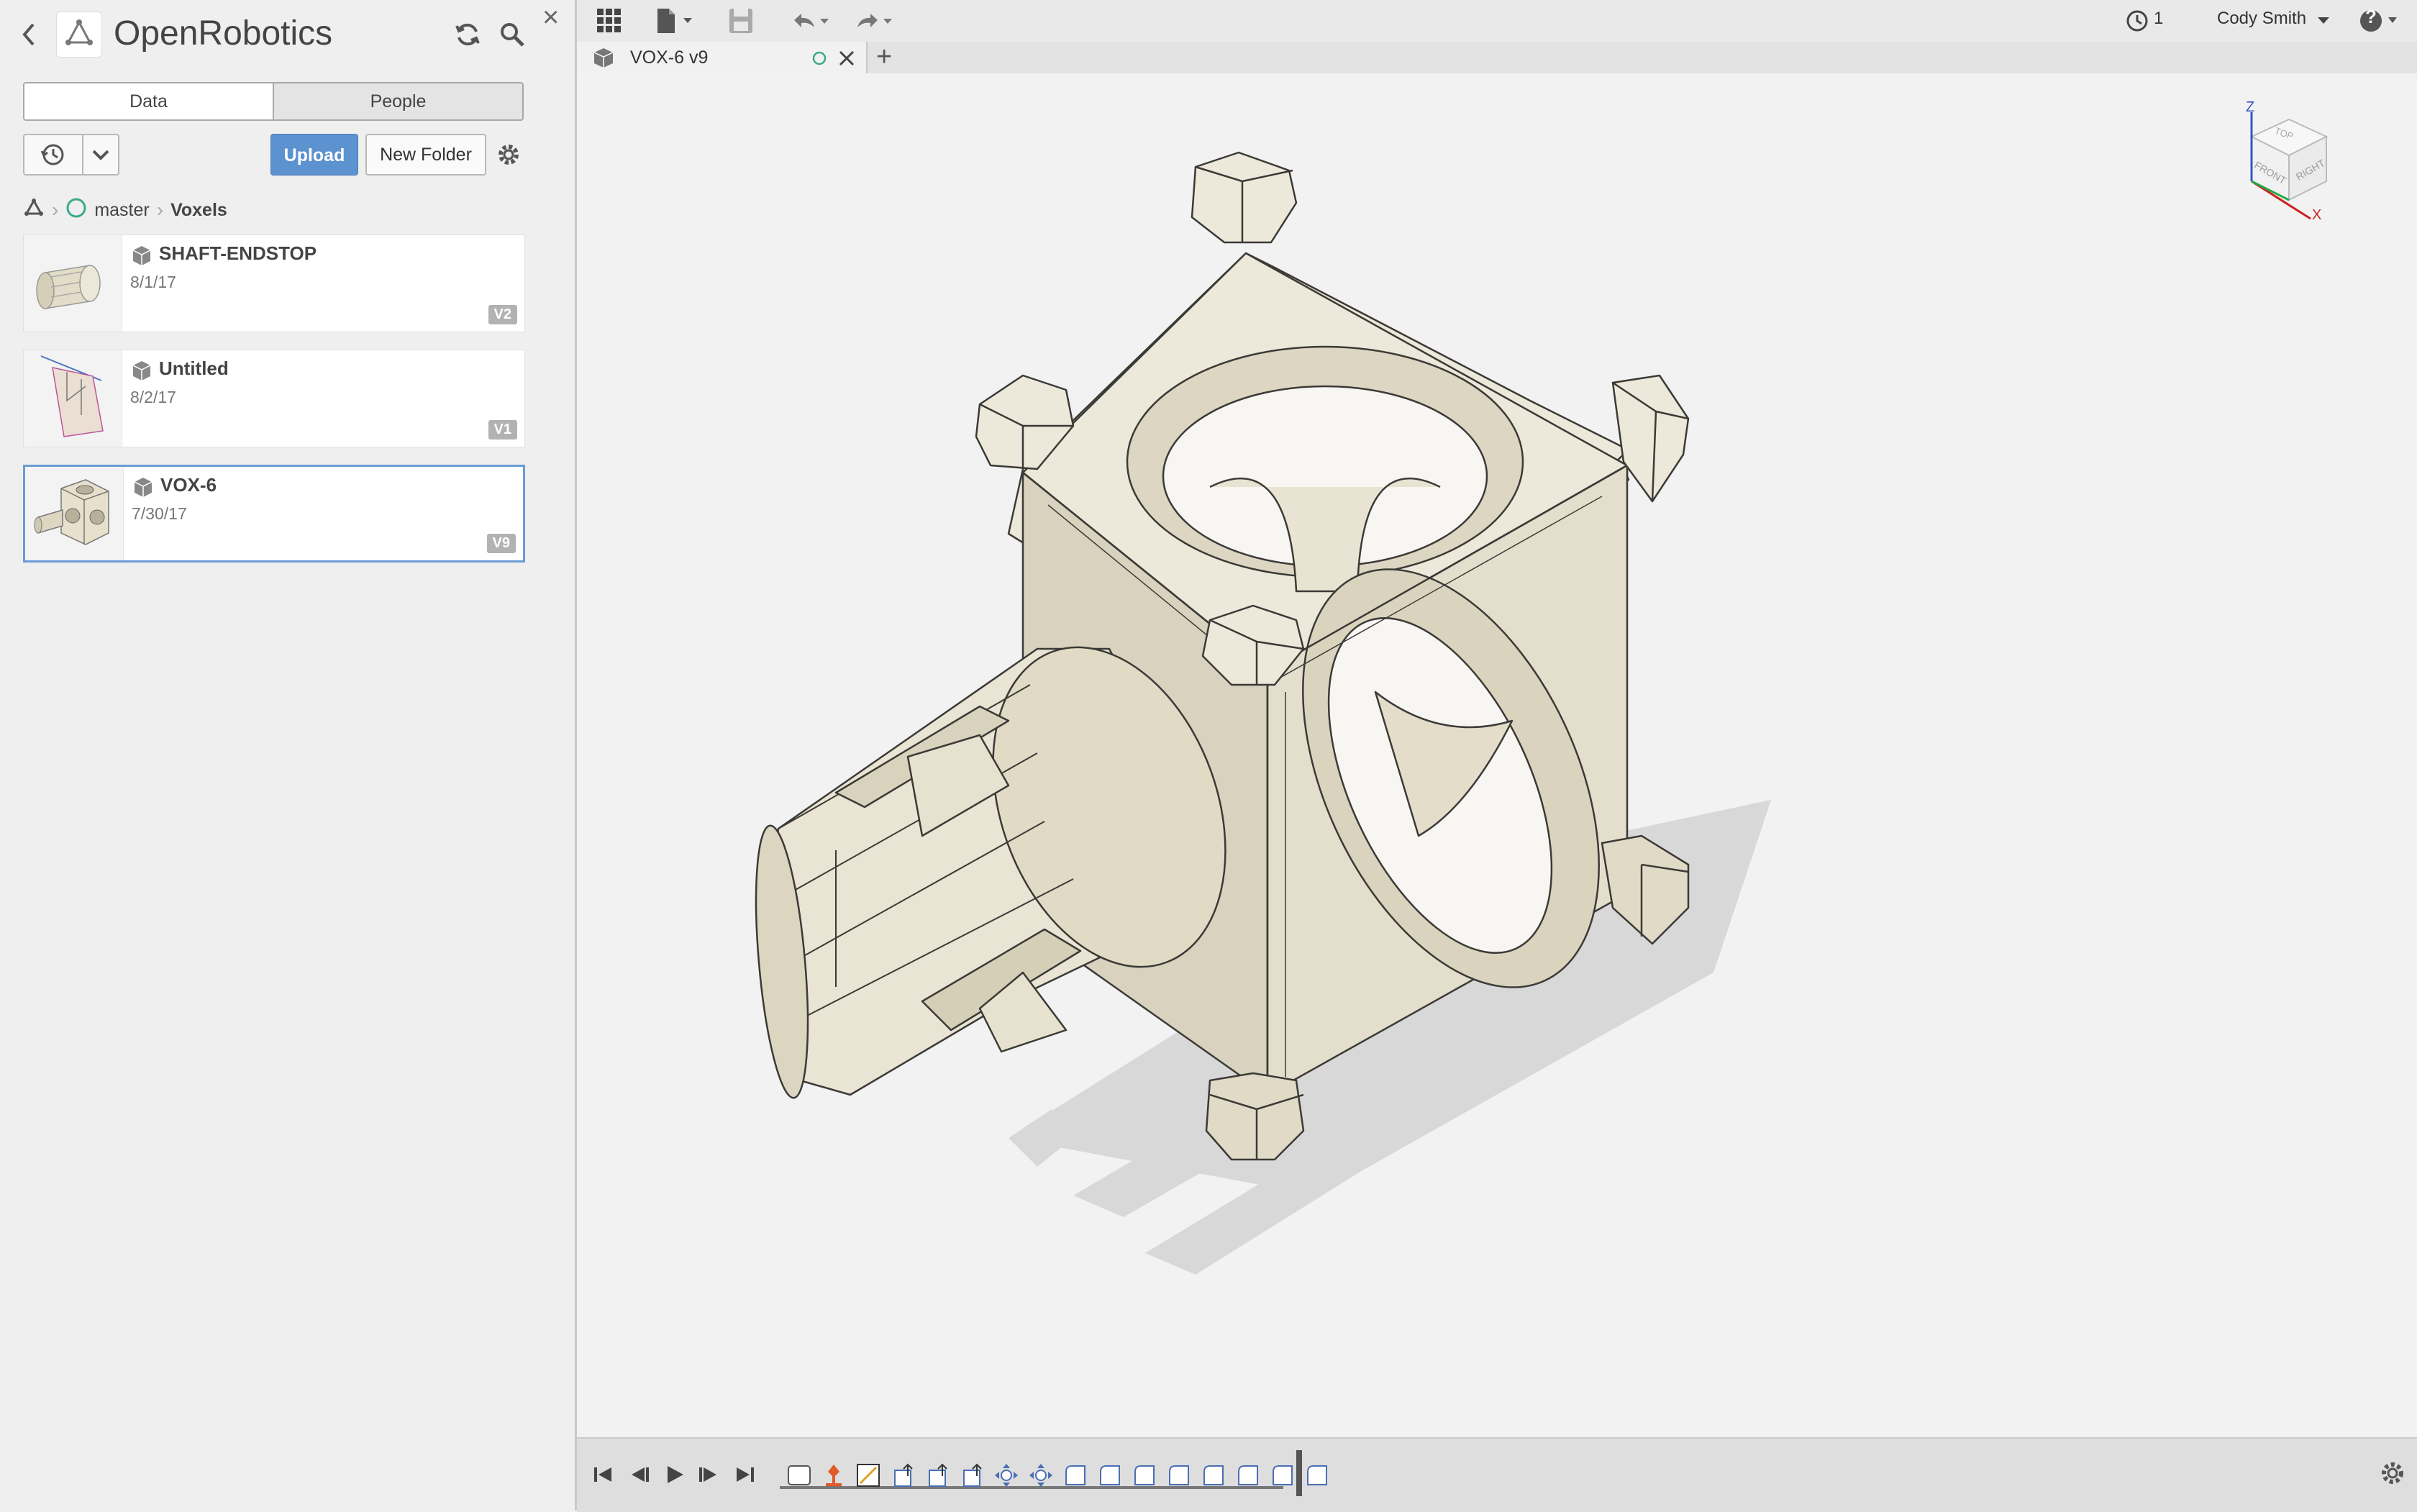 This screenshot has width=2417, height=1512. What do you see at coordinates (100, 154) in the screenshot?
I see `chevron-down-icon` at bounding box center [100, 154].